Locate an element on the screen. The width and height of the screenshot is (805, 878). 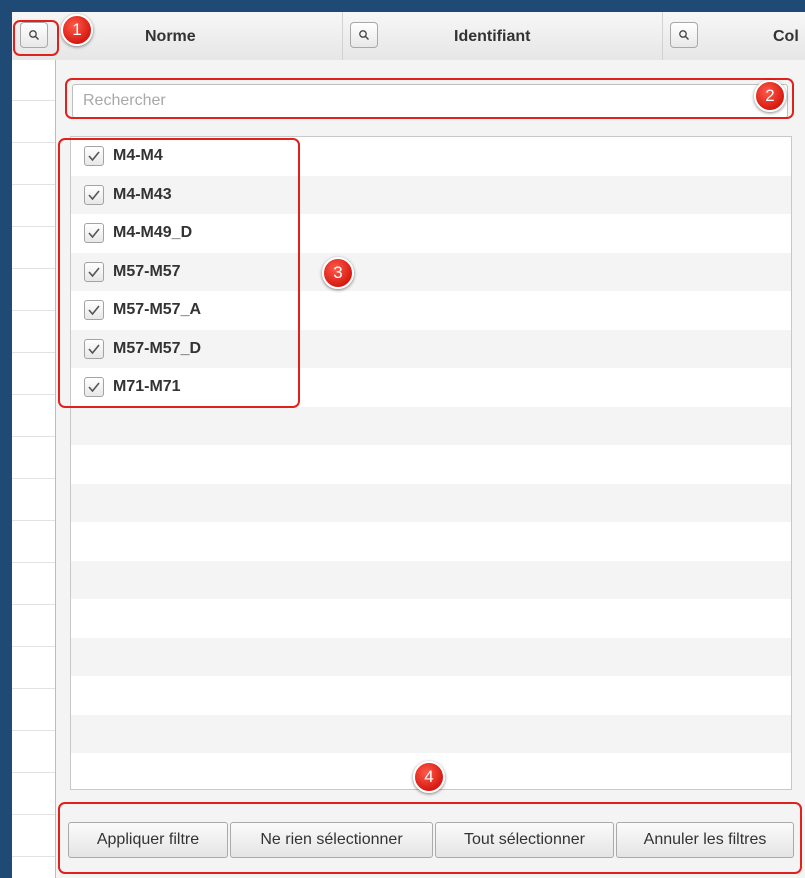
column-header-label: Col is located at coordinates (786, 36).